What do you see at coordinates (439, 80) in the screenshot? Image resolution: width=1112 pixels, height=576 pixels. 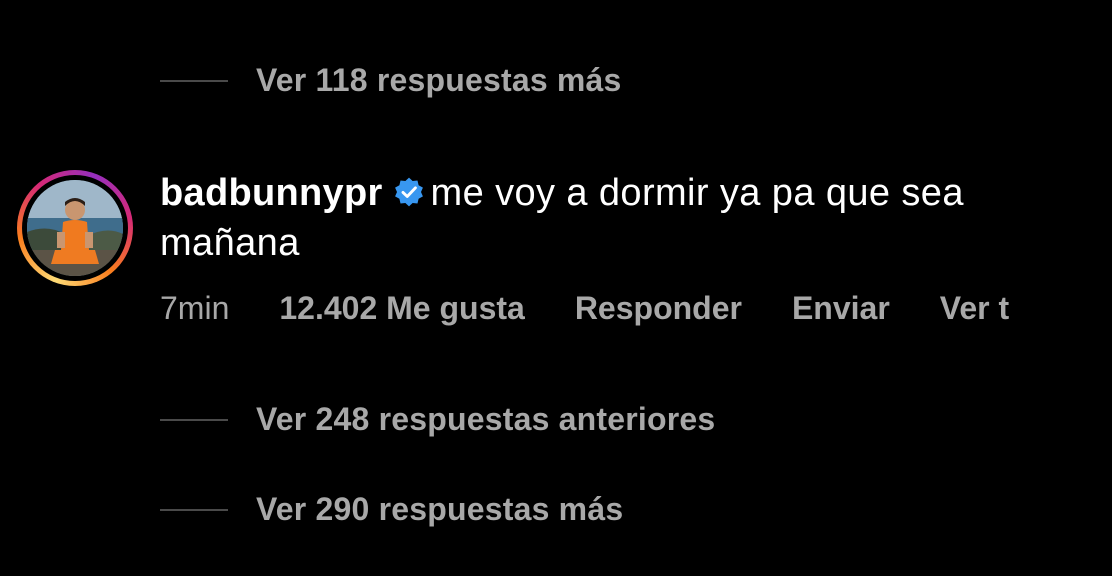 I see `view-more-replies-label: Ver 118 respuestas más` at bounding box center [439, 80].